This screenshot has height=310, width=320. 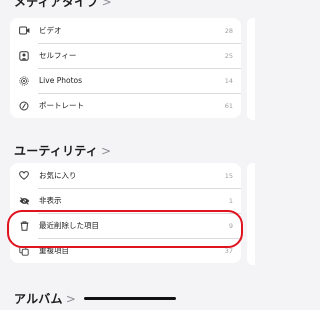 I want to click on utility-count: 15, so click(x=228, y=175).